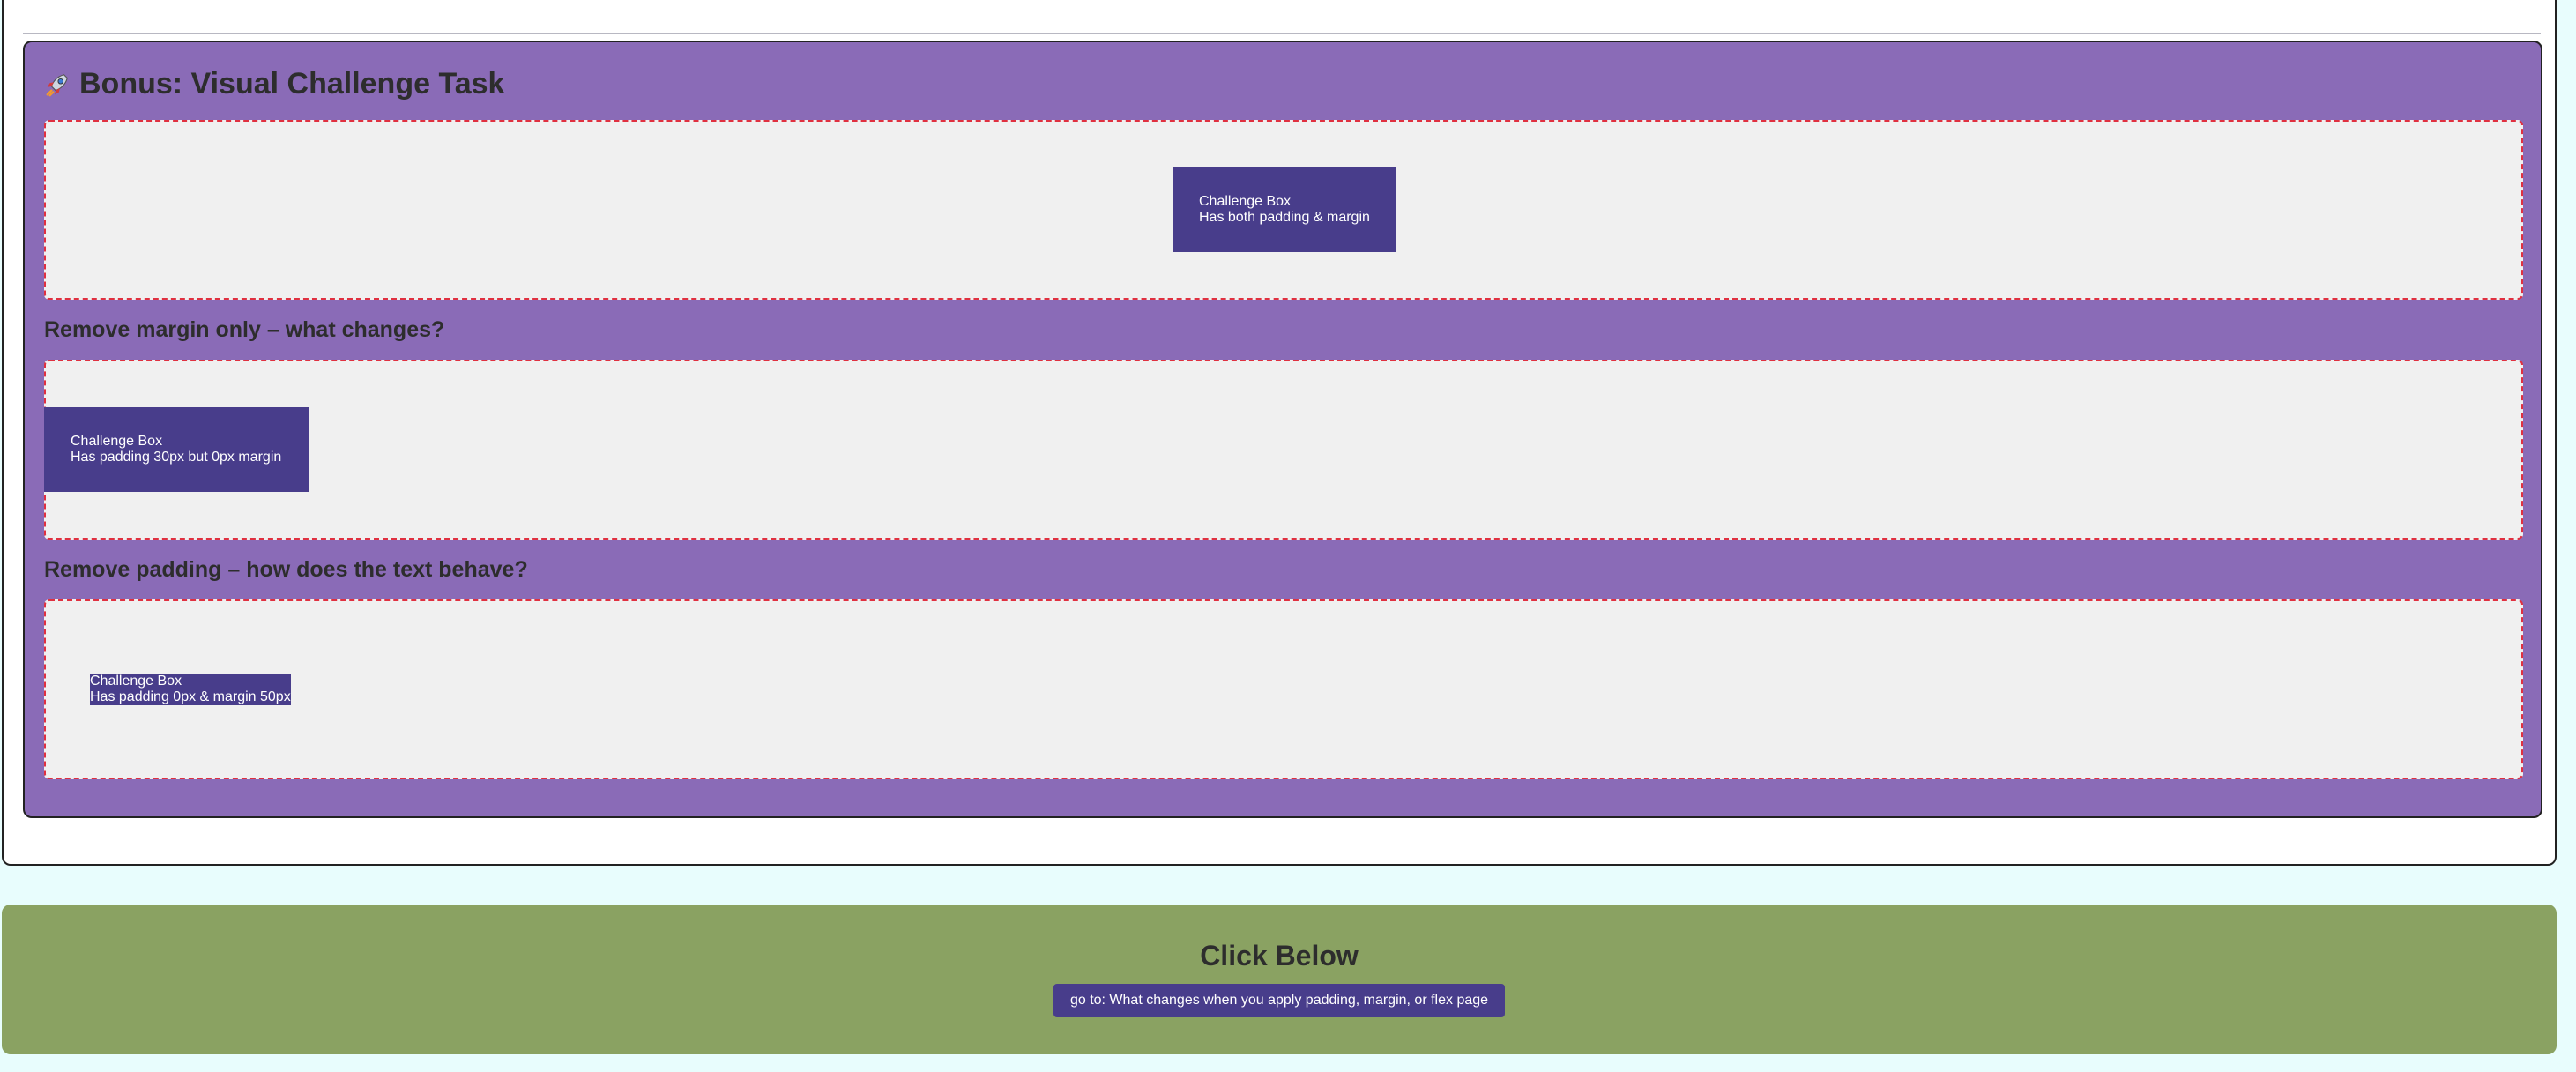 The width and height of the screenshot is (2576, 1072). Describe the element at coordinates (1279, 956) in the screenshot. I see `footer-title: Click Below` at that location.